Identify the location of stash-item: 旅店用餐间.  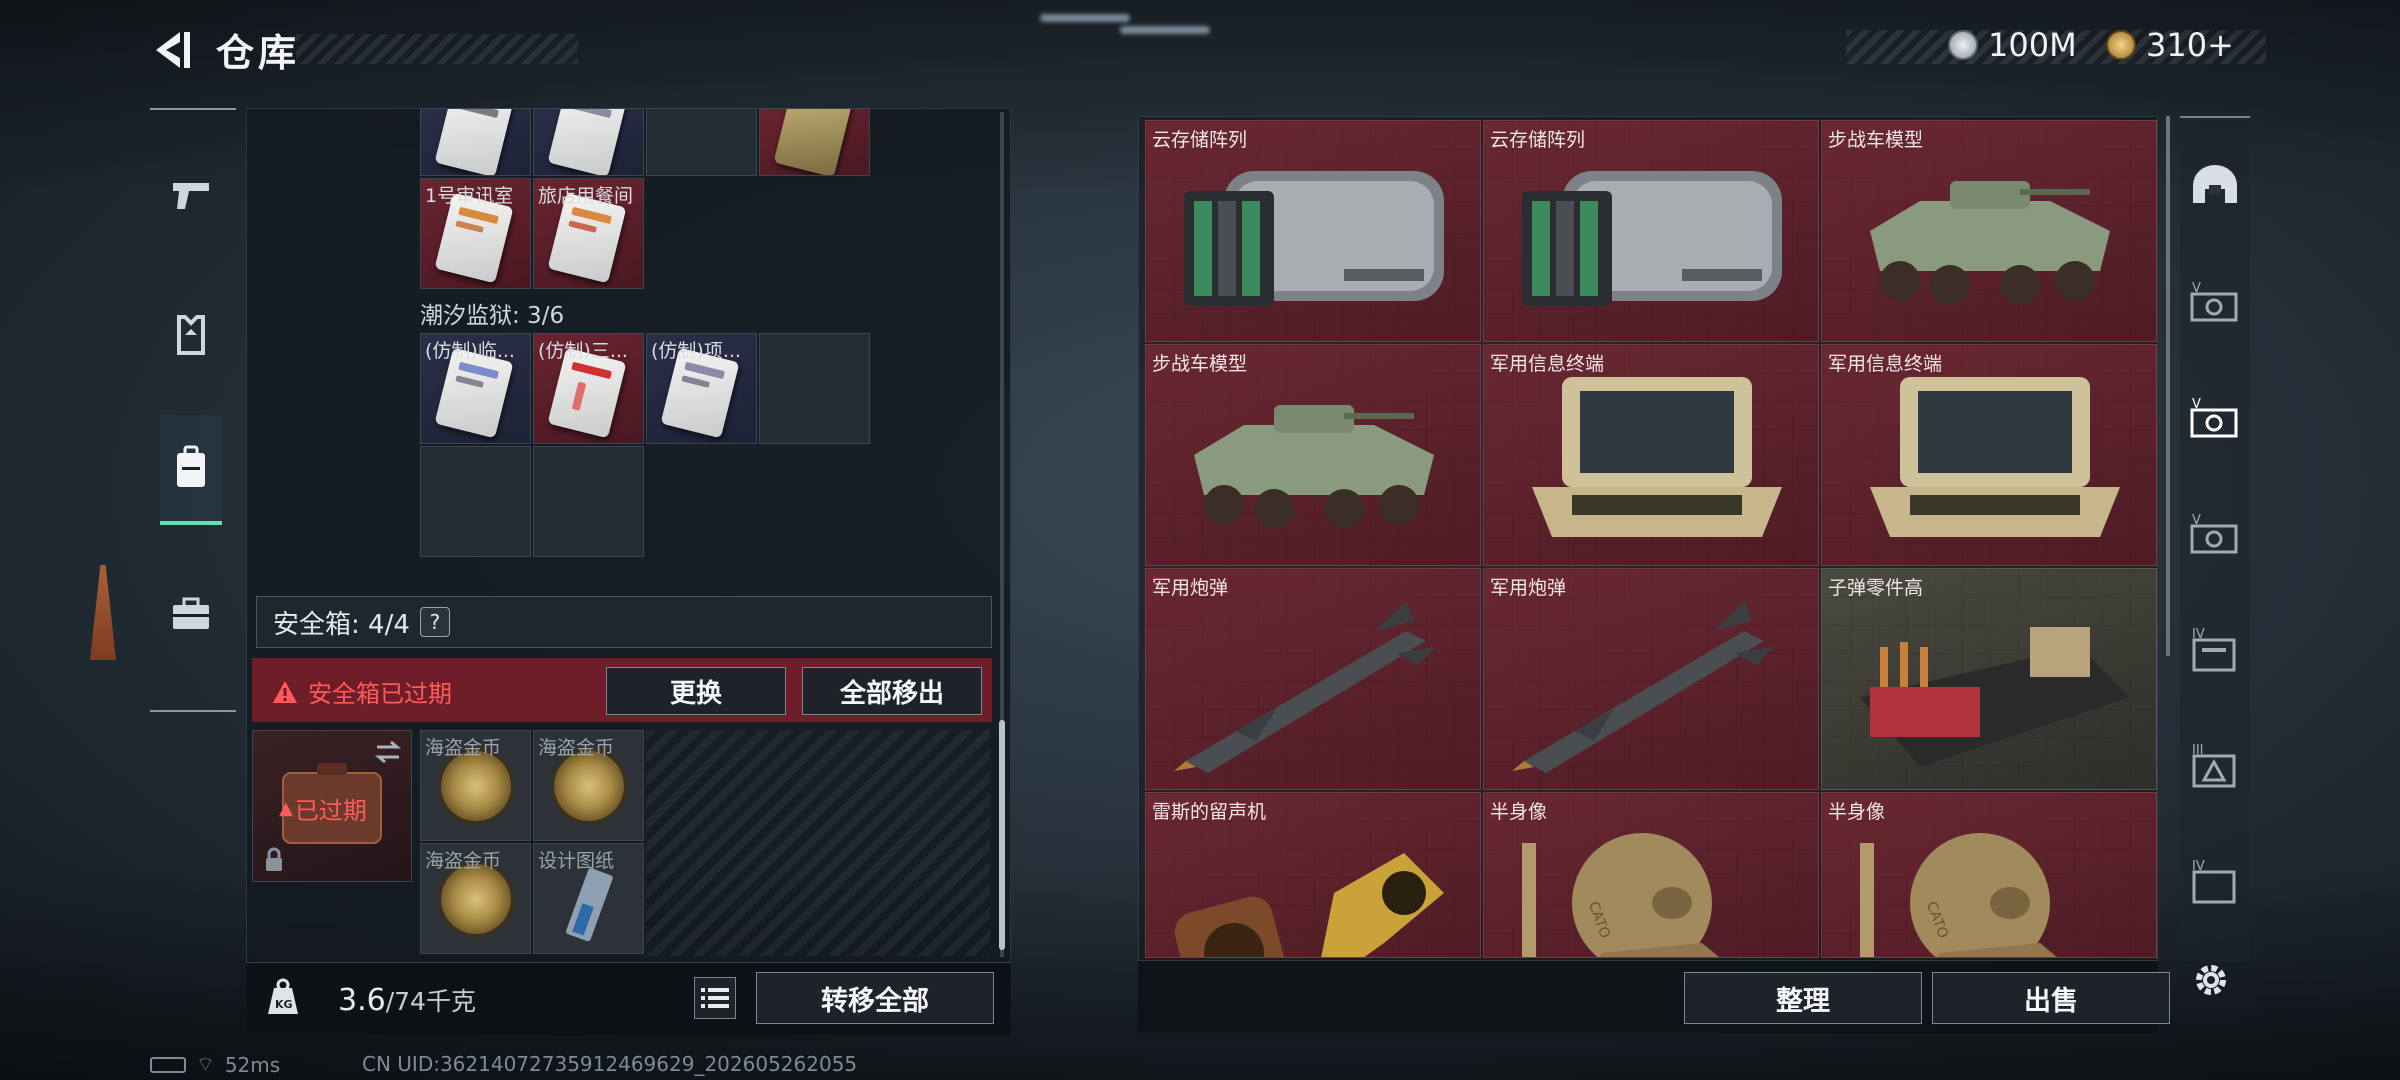
(588, 233).